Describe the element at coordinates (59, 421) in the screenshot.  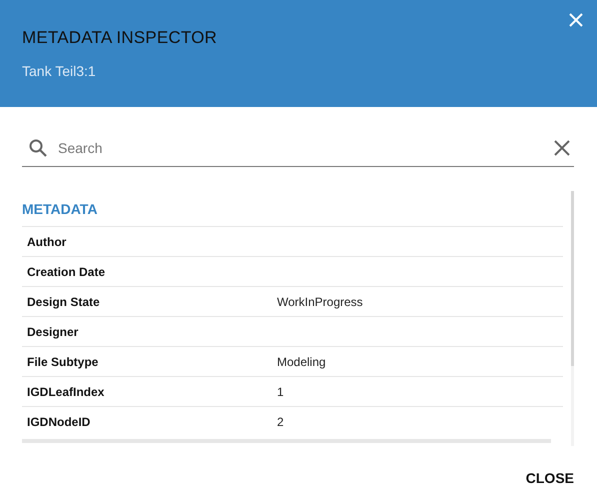
I see `property-name: IGDNodeID` at that location.